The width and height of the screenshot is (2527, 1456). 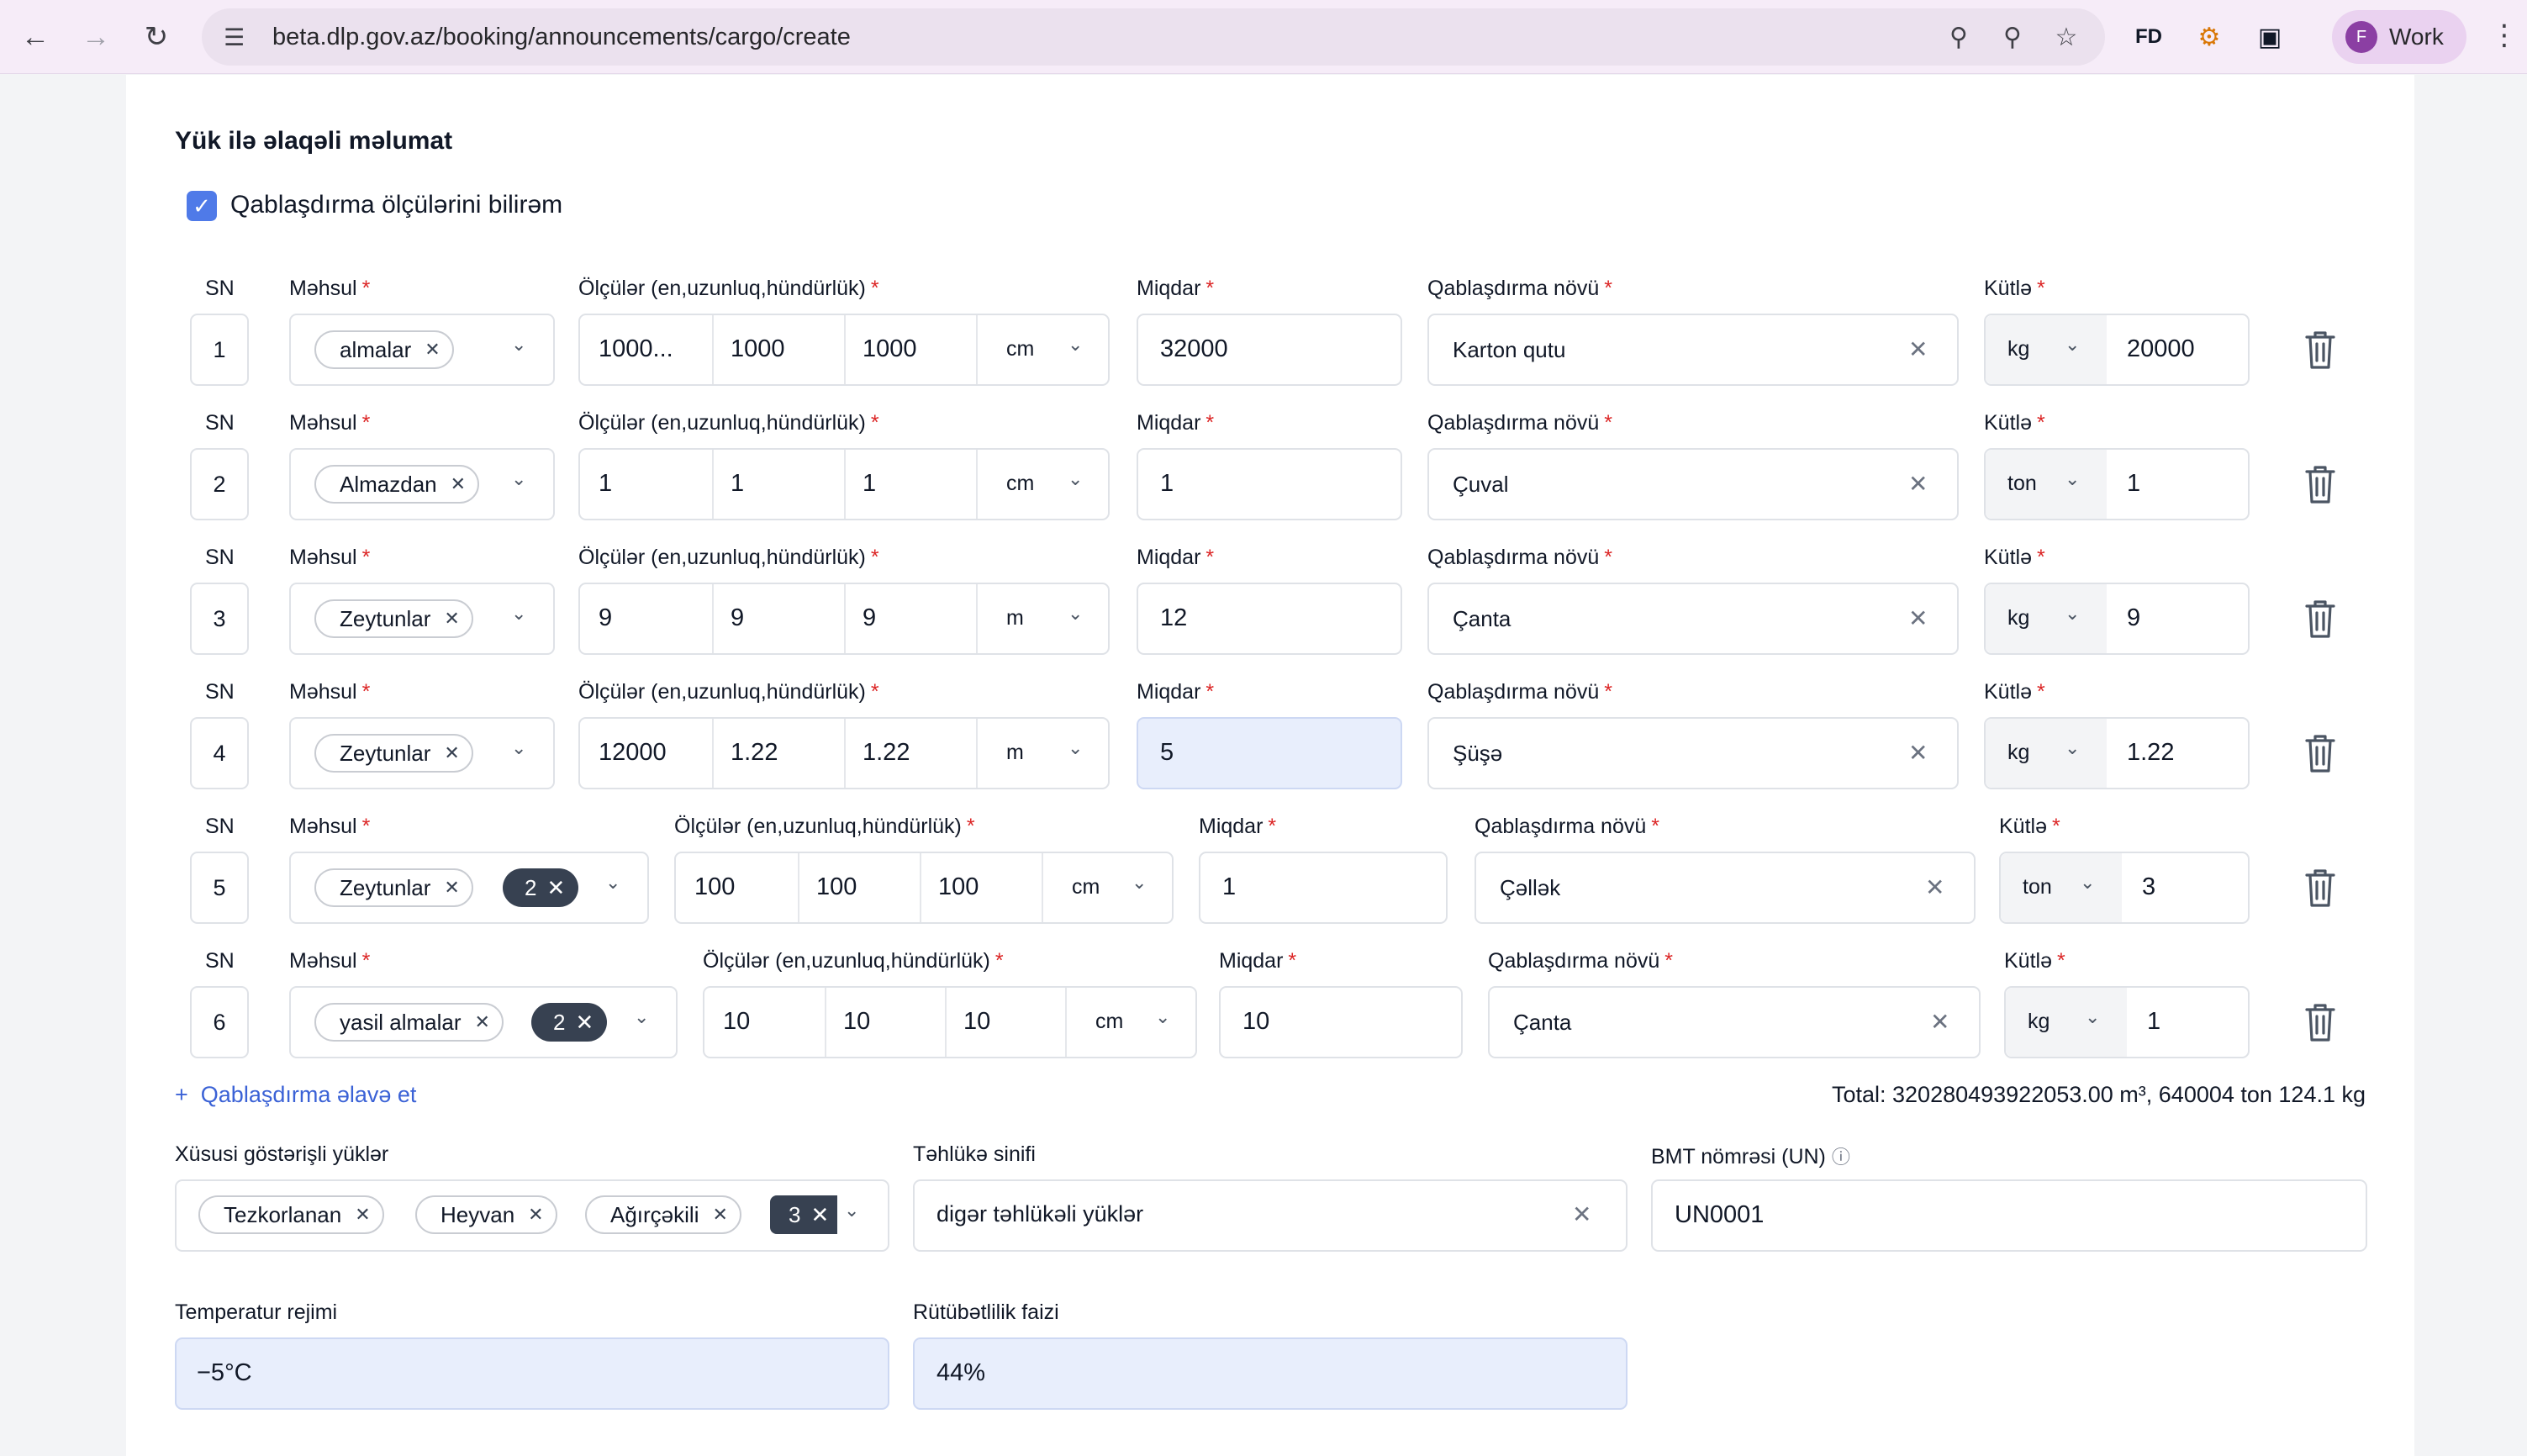 What do you see at coordinates (2209, 36) in the screenshot?
I see `extension-speed-icon: ⚙` at bounding box center [2209, 36].